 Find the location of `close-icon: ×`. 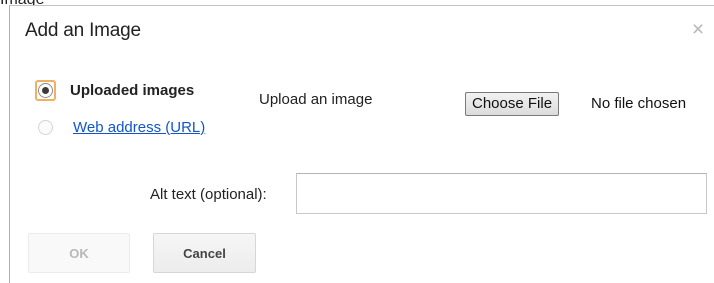

close-icon: × is located at coordinates (698, 29).